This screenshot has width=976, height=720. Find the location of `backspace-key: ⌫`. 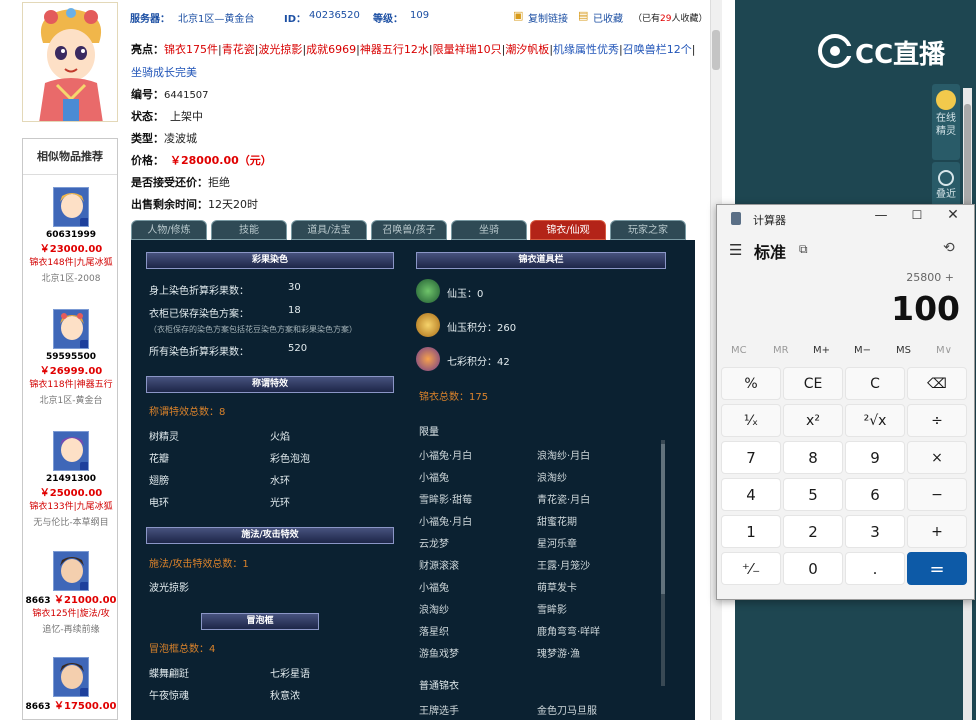

backspace-key: ⌫ is located at coordinates (937, 383).